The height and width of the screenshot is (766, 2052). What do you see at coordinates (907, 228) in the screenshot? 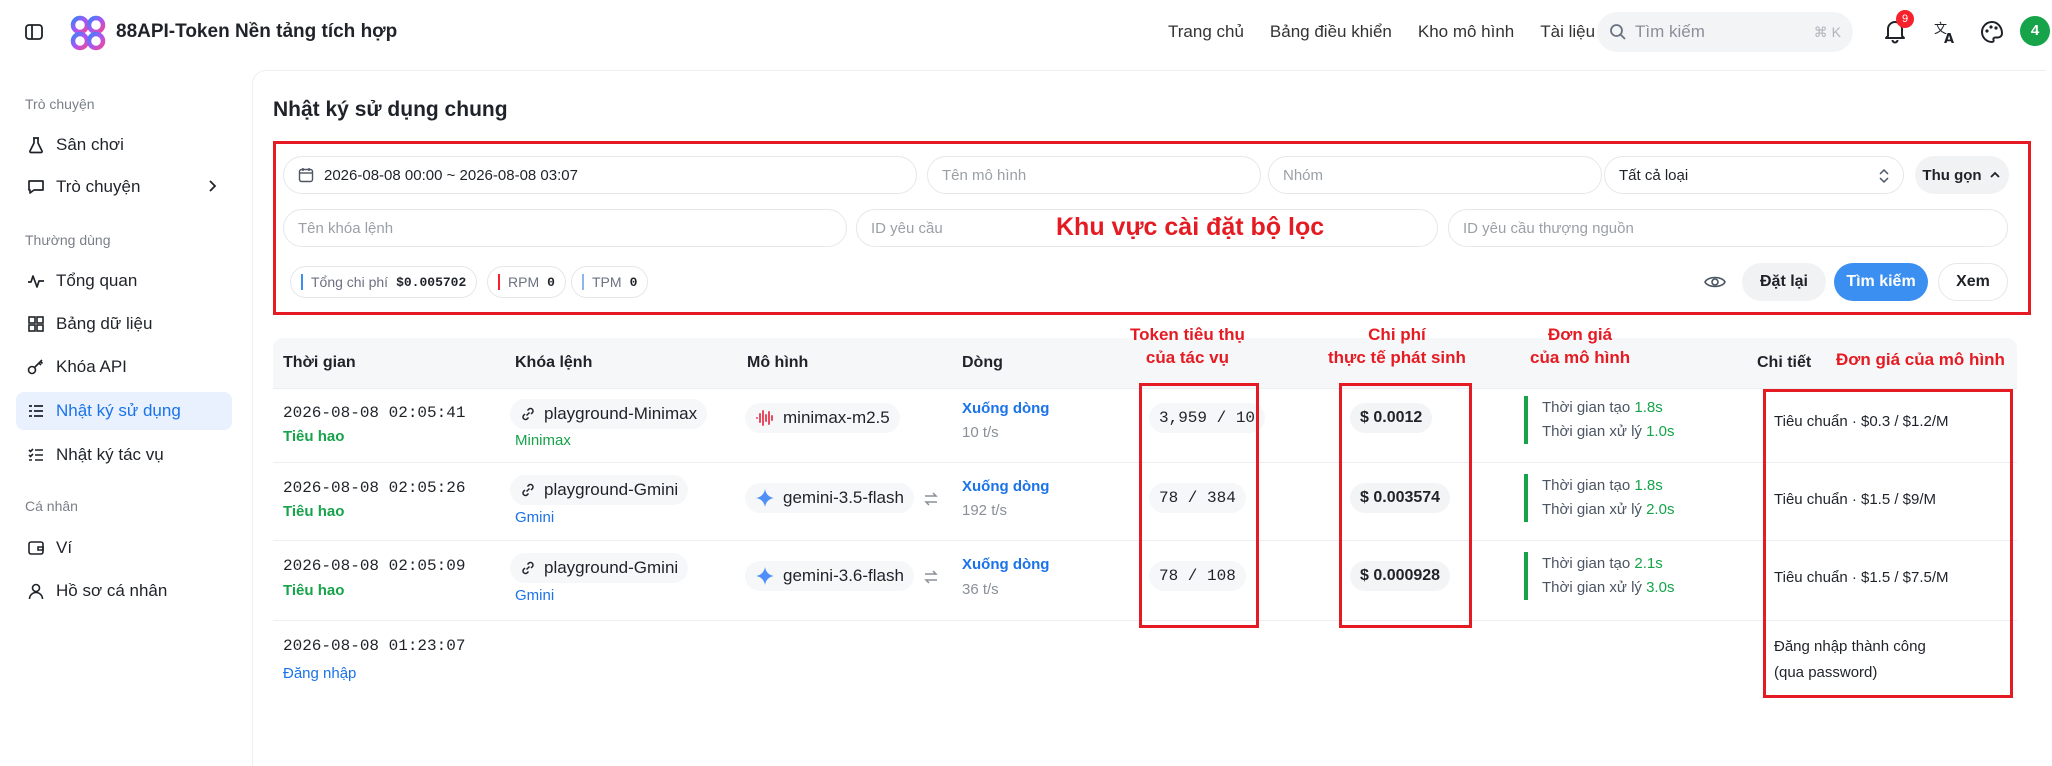
I see `request-id-placeholder: ID yêu cầu` at bounding box center [907, 228].